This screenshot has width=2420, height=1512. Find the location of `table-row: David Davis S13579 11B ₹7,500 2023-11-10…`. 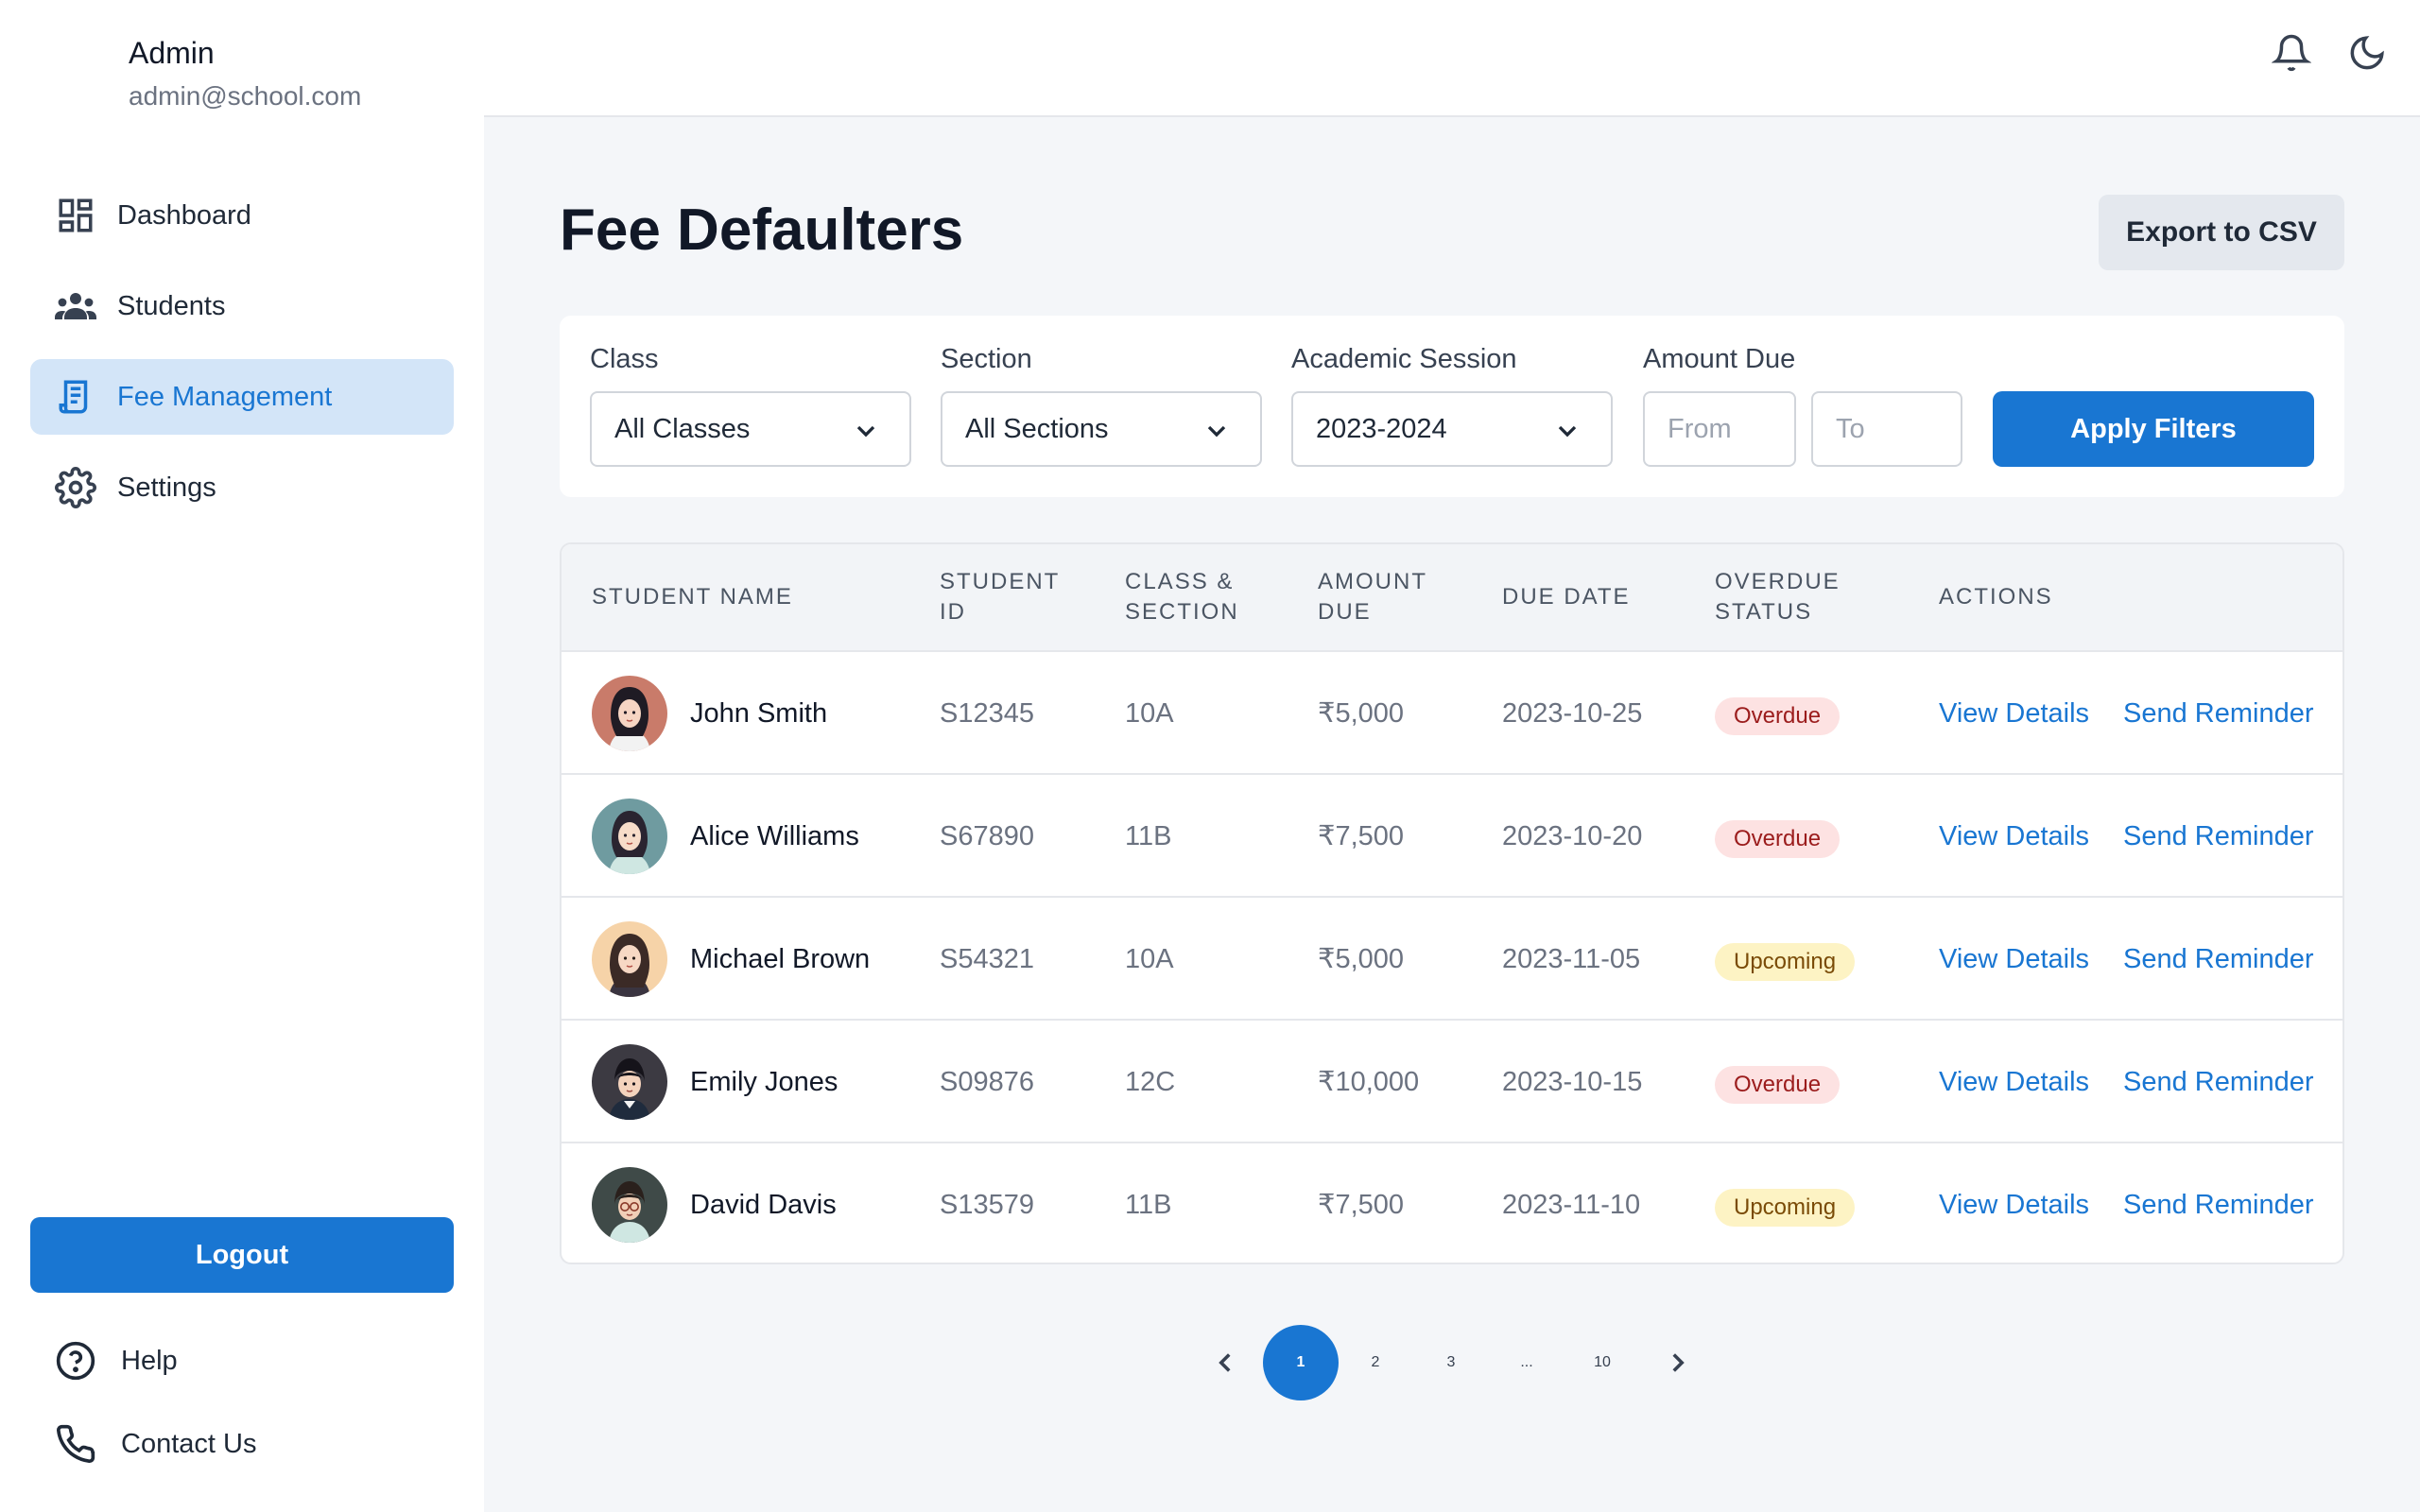

table-row: David Davis S13579 11B ₹7,500 2023-11-10… is located at coordinates (1452, 1202).